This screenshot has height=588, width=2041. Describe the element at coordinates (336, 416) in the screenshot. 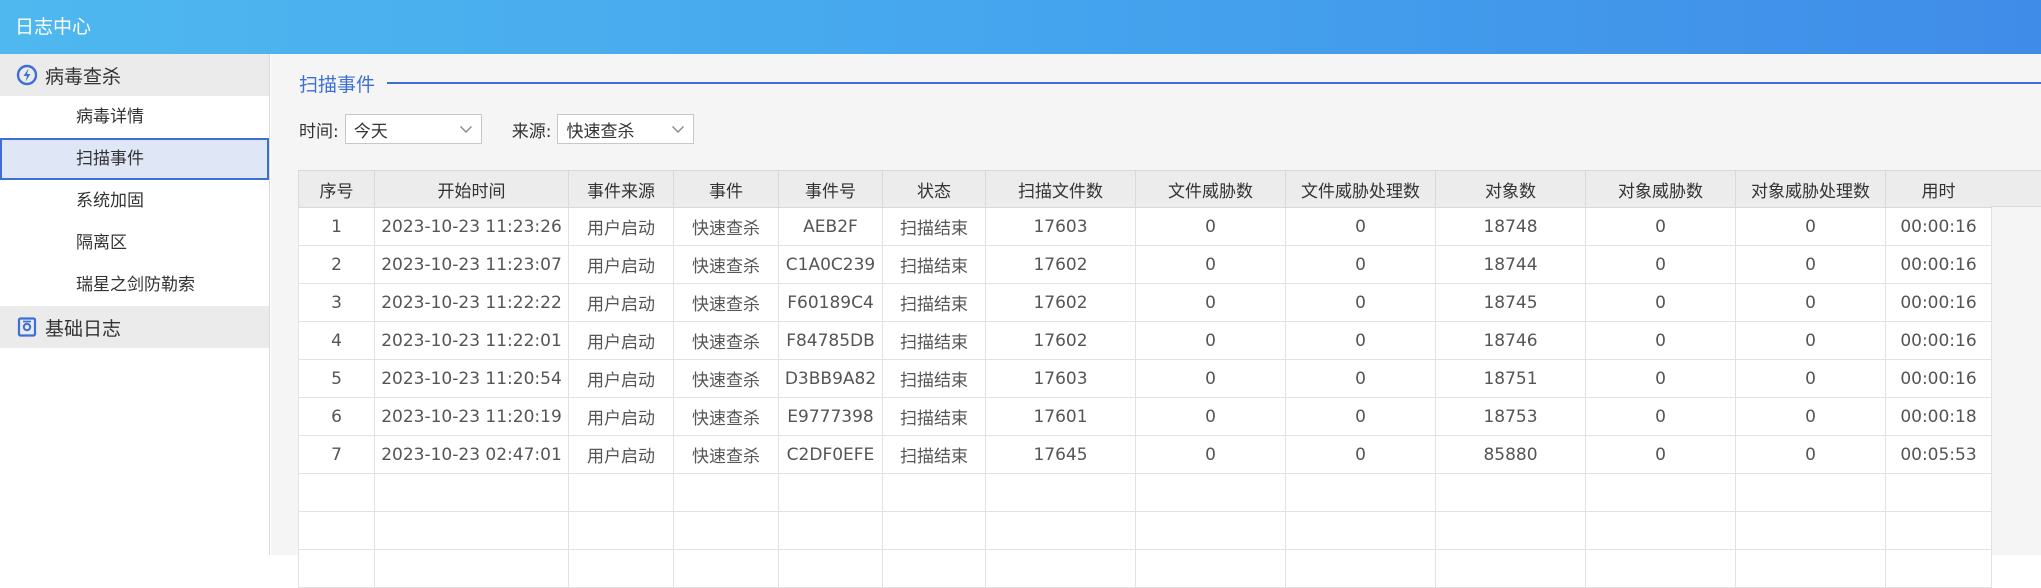

I see `table-cell: 6` at that location.